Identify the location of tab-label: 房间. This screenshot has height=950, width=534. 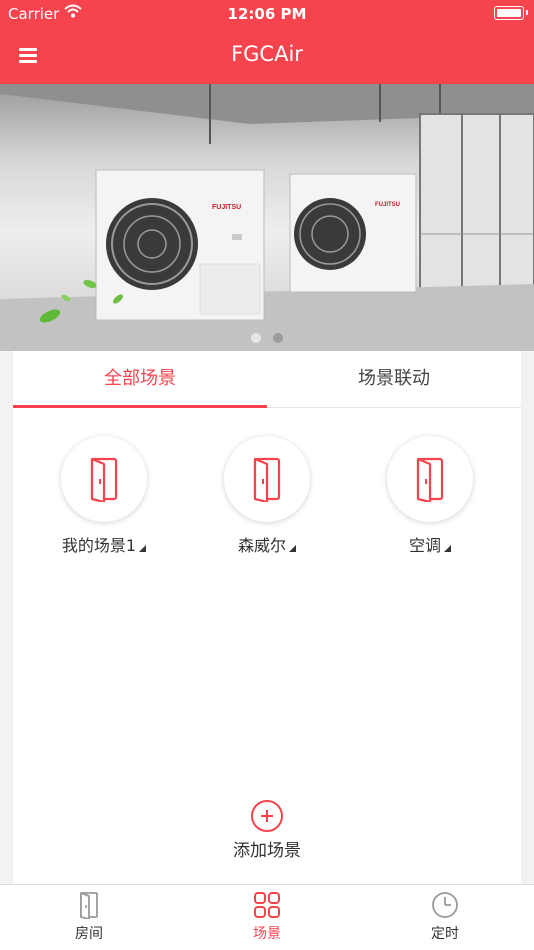
(89, 934).